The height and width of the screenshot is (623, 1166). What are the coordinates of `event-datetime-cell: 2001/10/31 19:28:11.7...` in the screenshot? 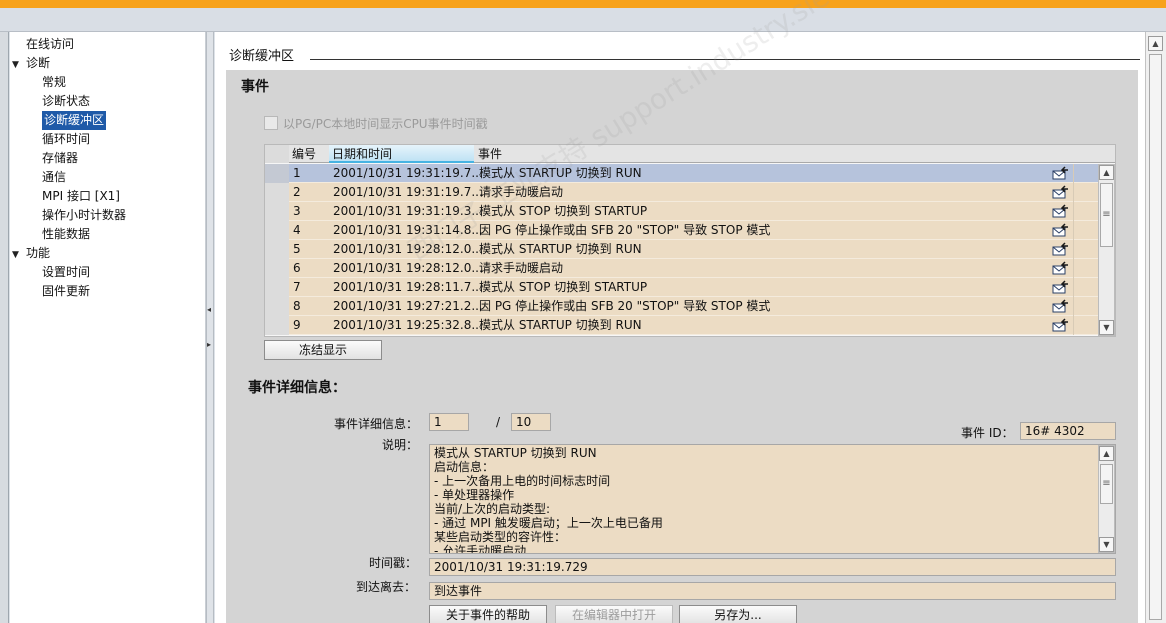 It's located at (408, 287).